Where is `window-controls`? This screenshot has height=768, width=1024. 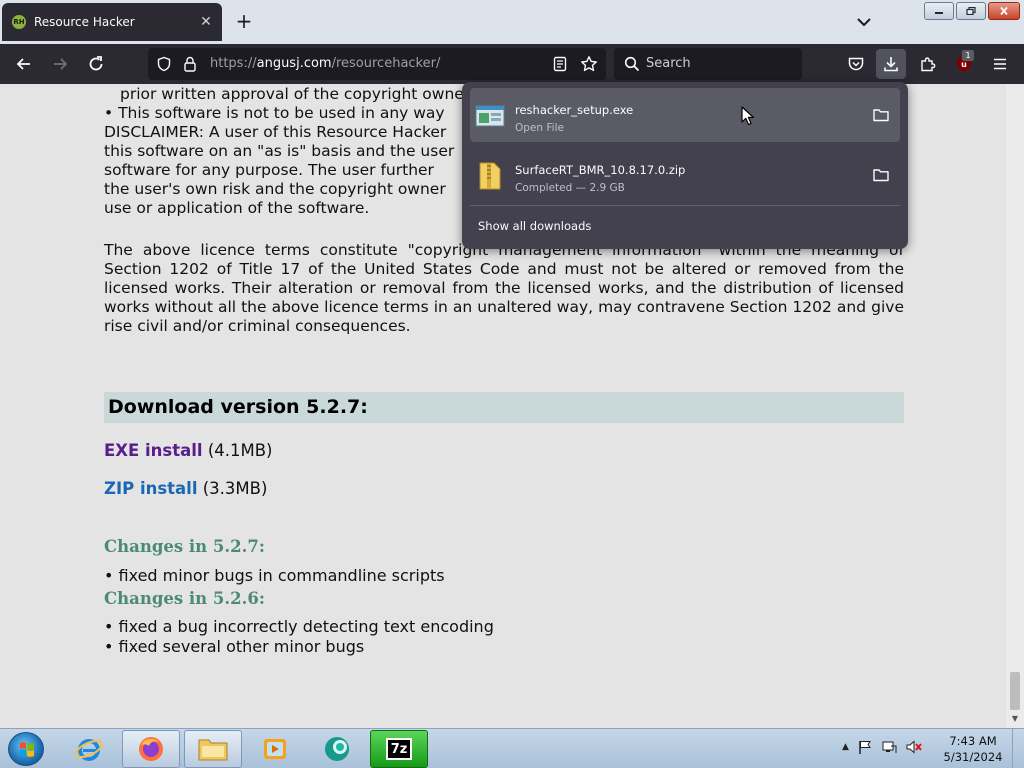
window-controls is located at coordinates (972, 11).